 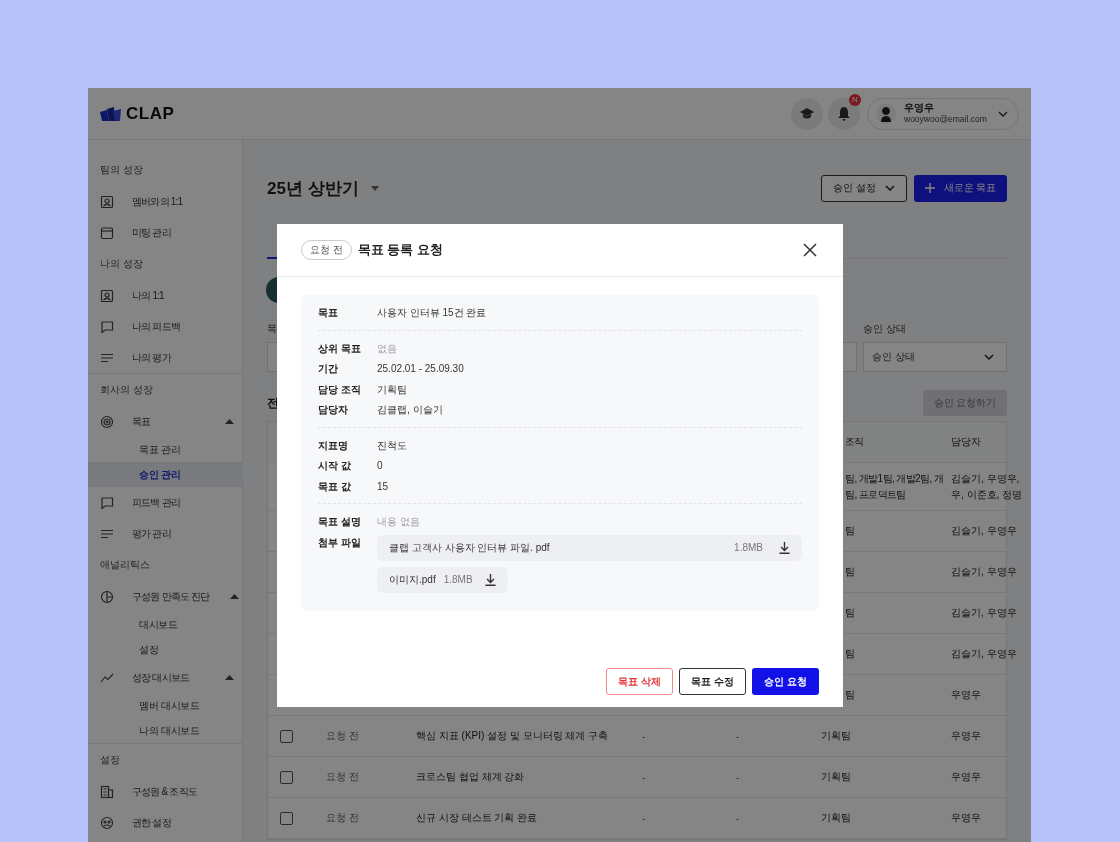 What do you see at coordinates (165, 791) in the screenshot?
I see `sidebar-item: 구성원 & 조직도` at bounding box center [165, 791].